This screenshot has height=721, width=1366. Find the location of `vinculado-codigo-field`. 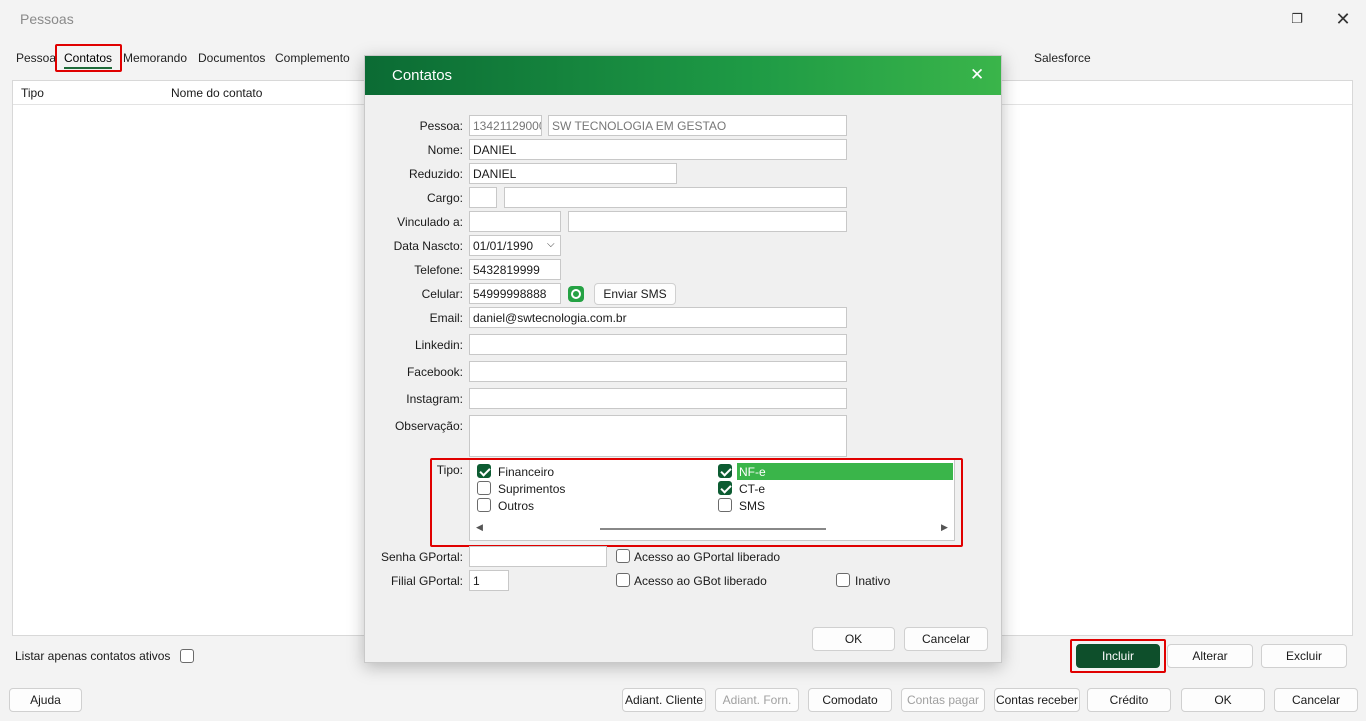

vinculado-codigo-field is located at coordinates (515, 221).